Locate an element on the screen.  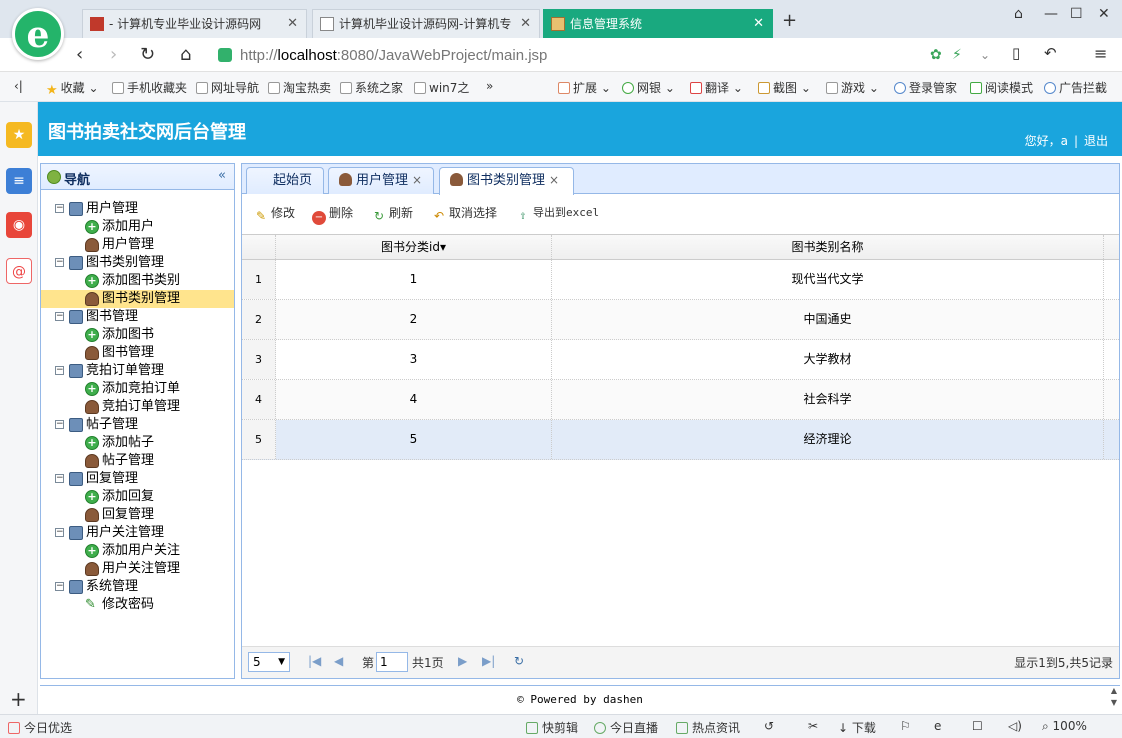
cancel-selection-button: ↶ 取消选择 is located at coordinates (464, 213).